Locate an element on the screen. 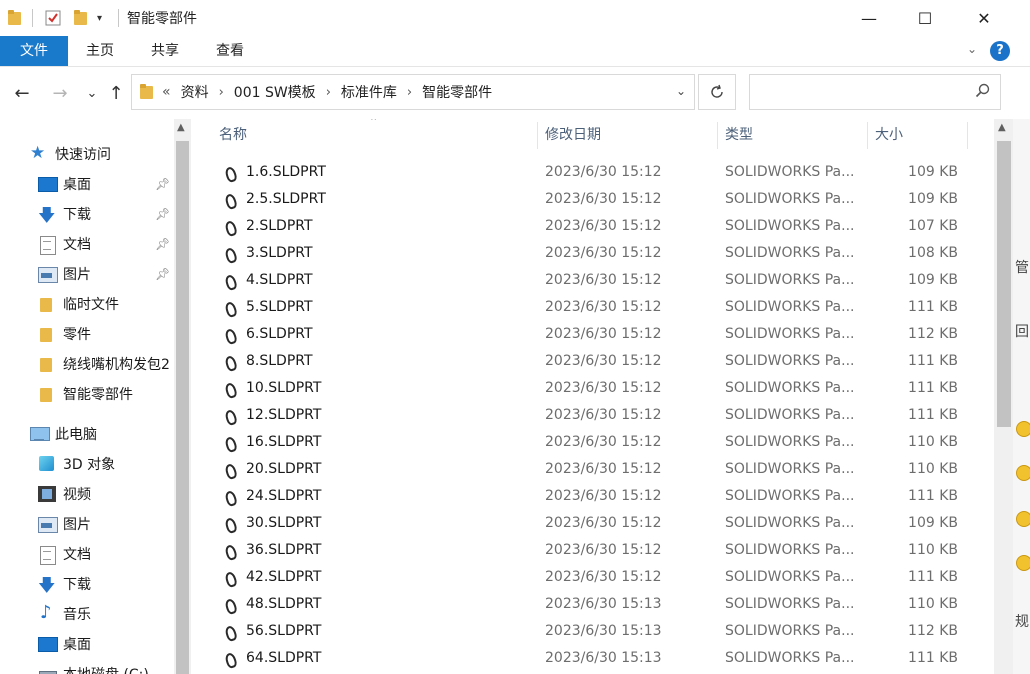 This screenshot has height=674, width=1030. sidebar-item-this-pc: 此电脑 is located at coordinates (87, 434).